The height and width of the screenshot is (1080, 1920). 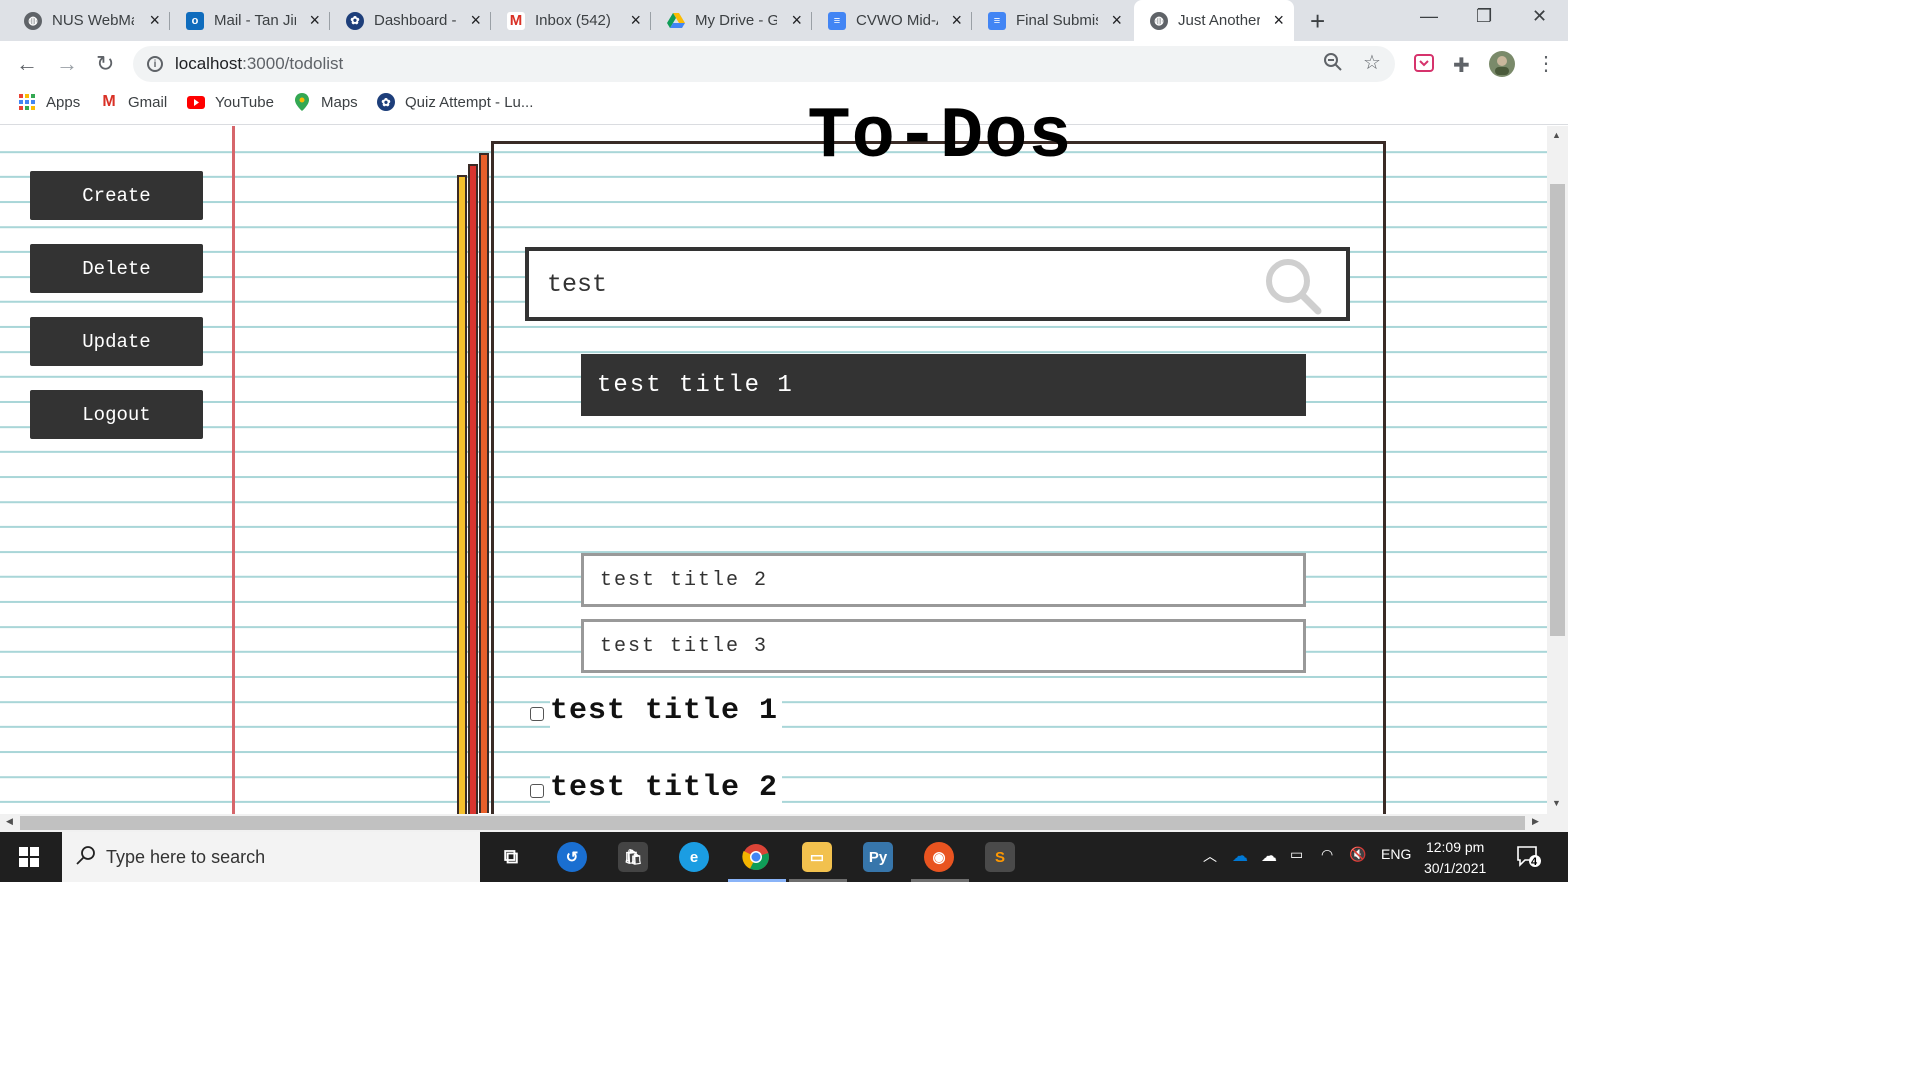 What do you see at coordinates (116, 341) in the screenshot?
I see `update-button: Update` at bounding box center [116, 341].